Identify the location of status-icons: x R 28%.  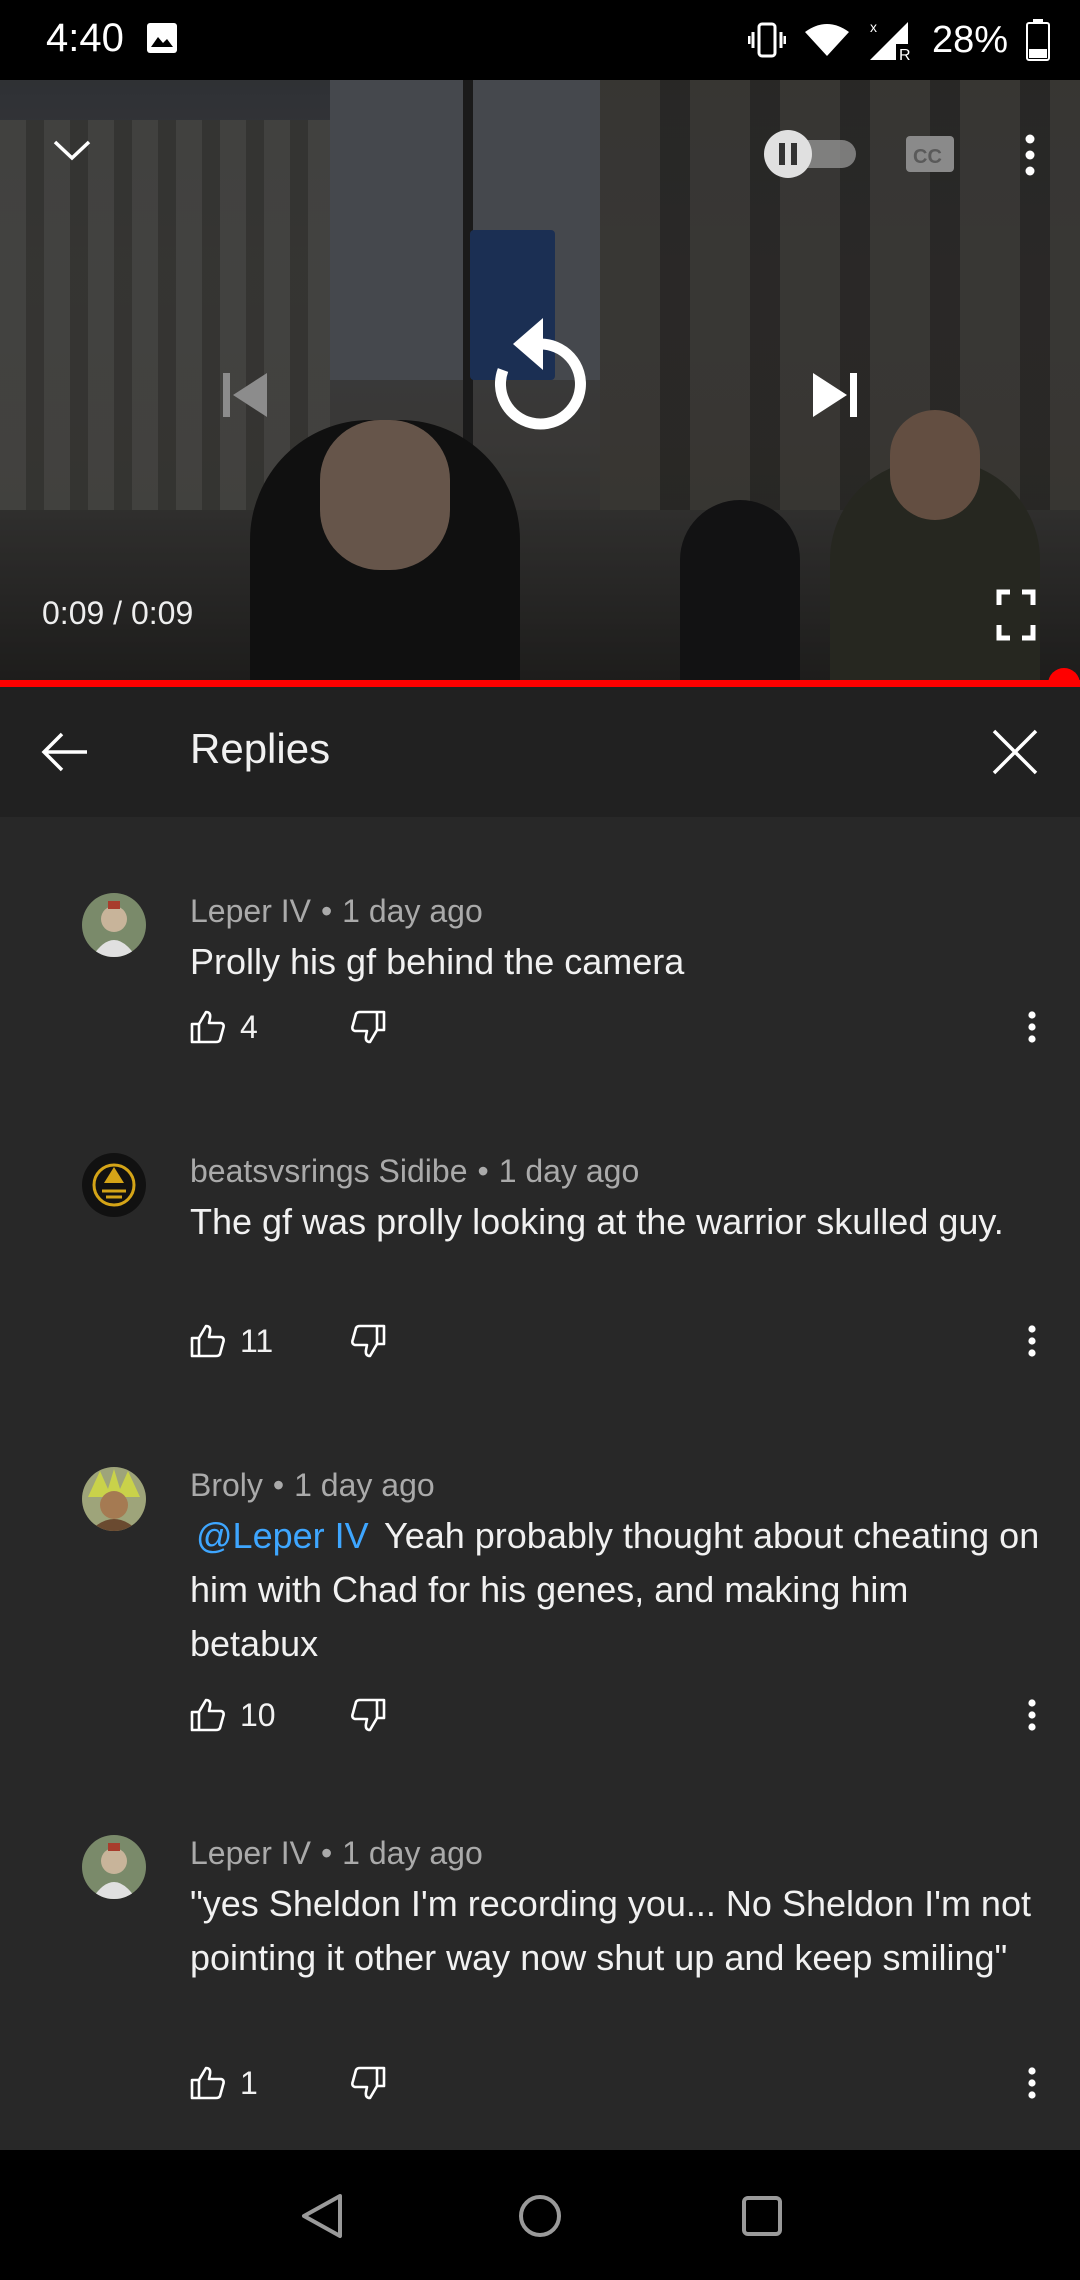
(898, 40).